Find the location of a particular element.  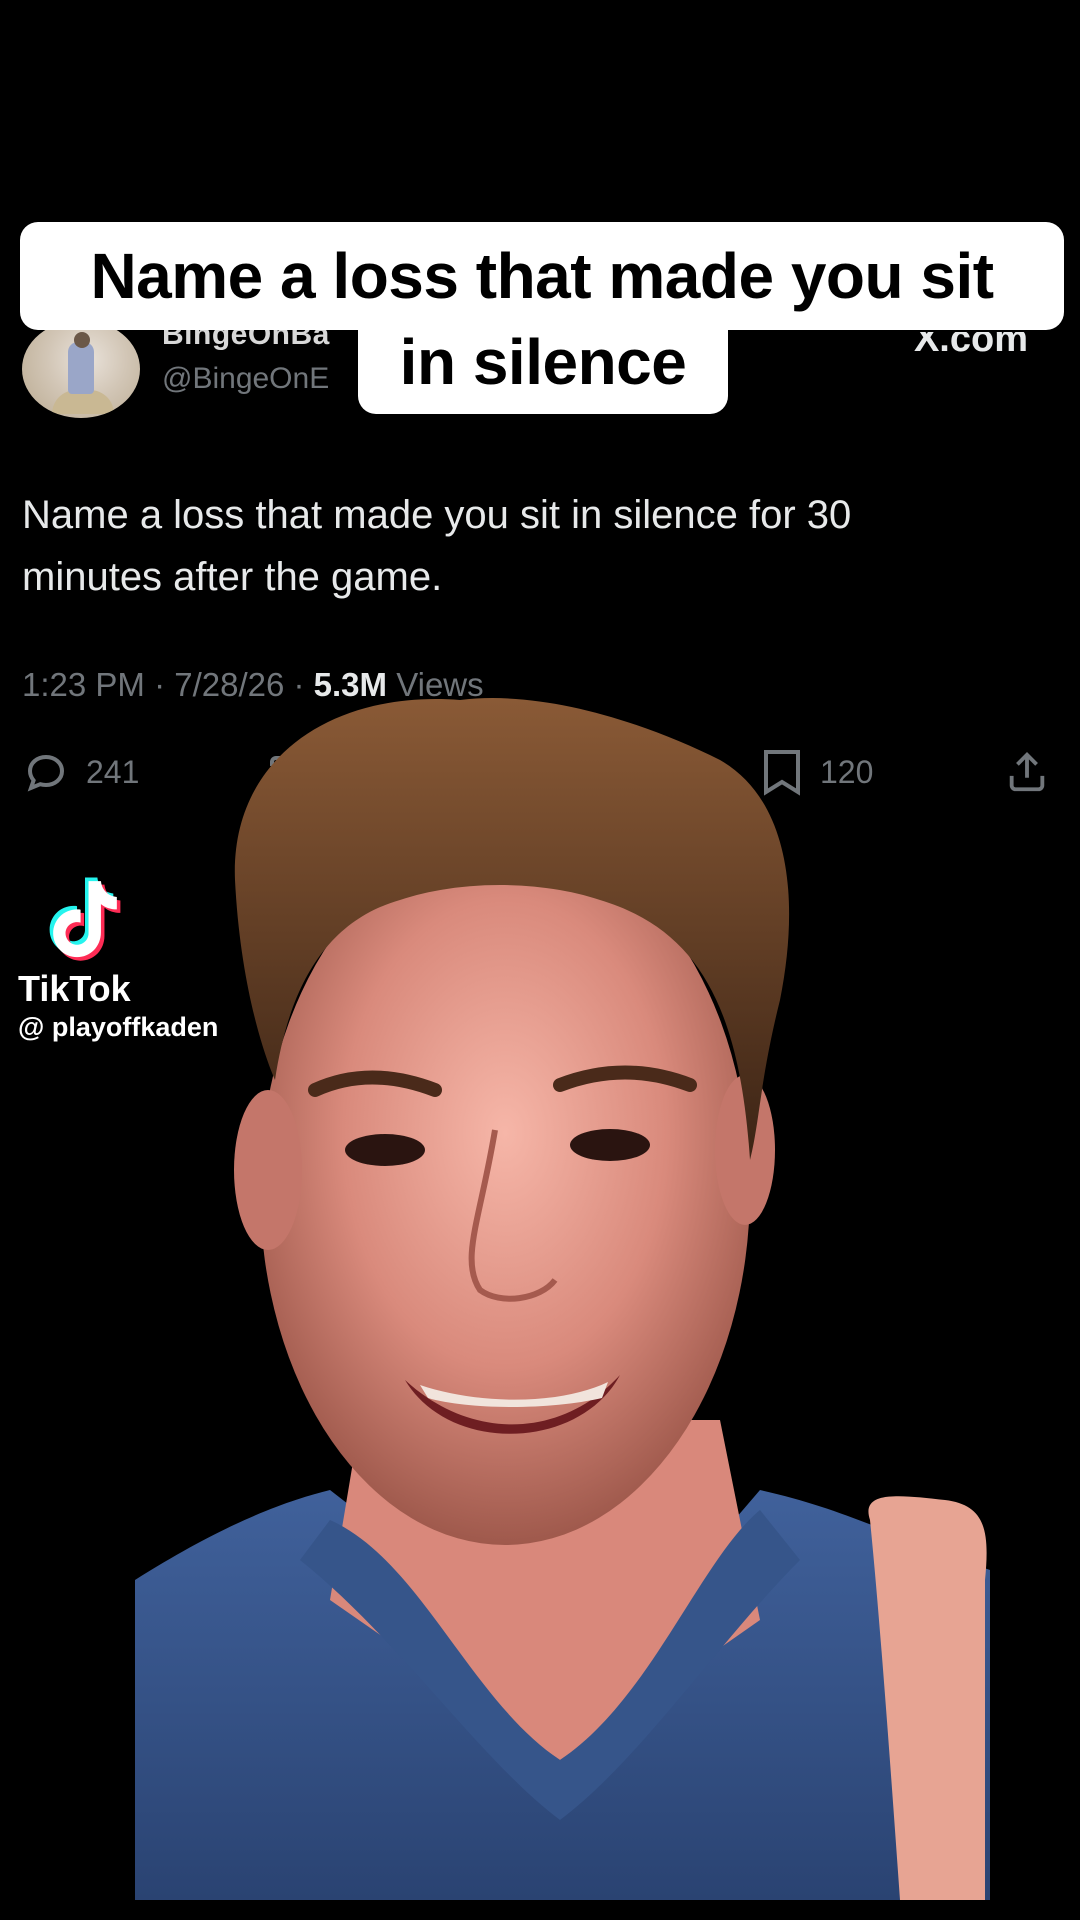

tiktok-logo-icon is located at coordinates (85, 919).